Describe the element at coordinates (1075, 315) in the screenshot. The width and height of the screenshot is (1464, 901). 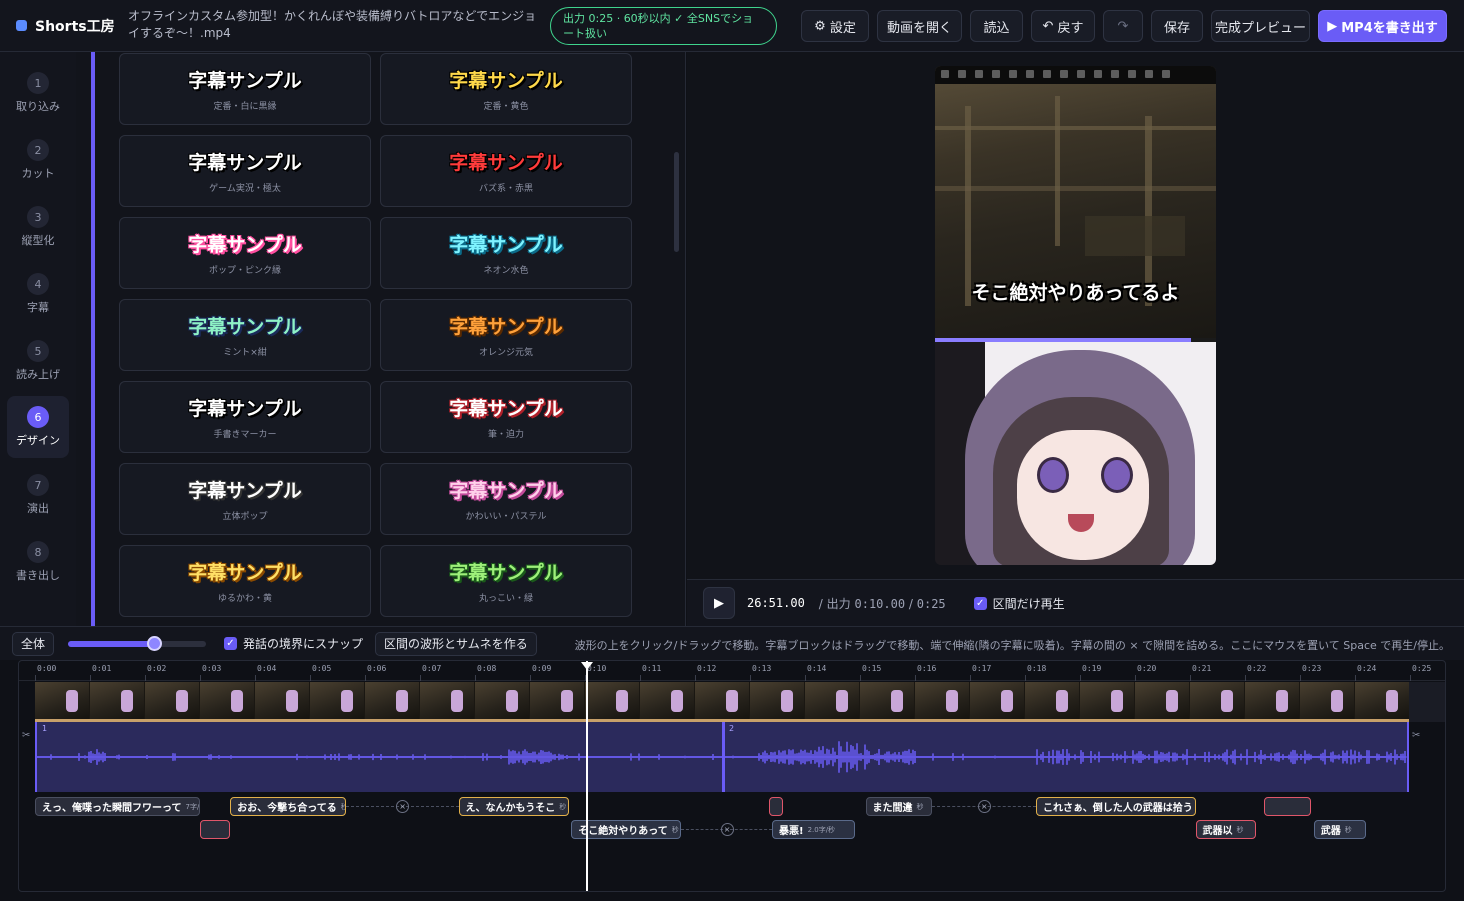
I see `vertical-video-frame: そこ絶対やりあってるよ` at that location.